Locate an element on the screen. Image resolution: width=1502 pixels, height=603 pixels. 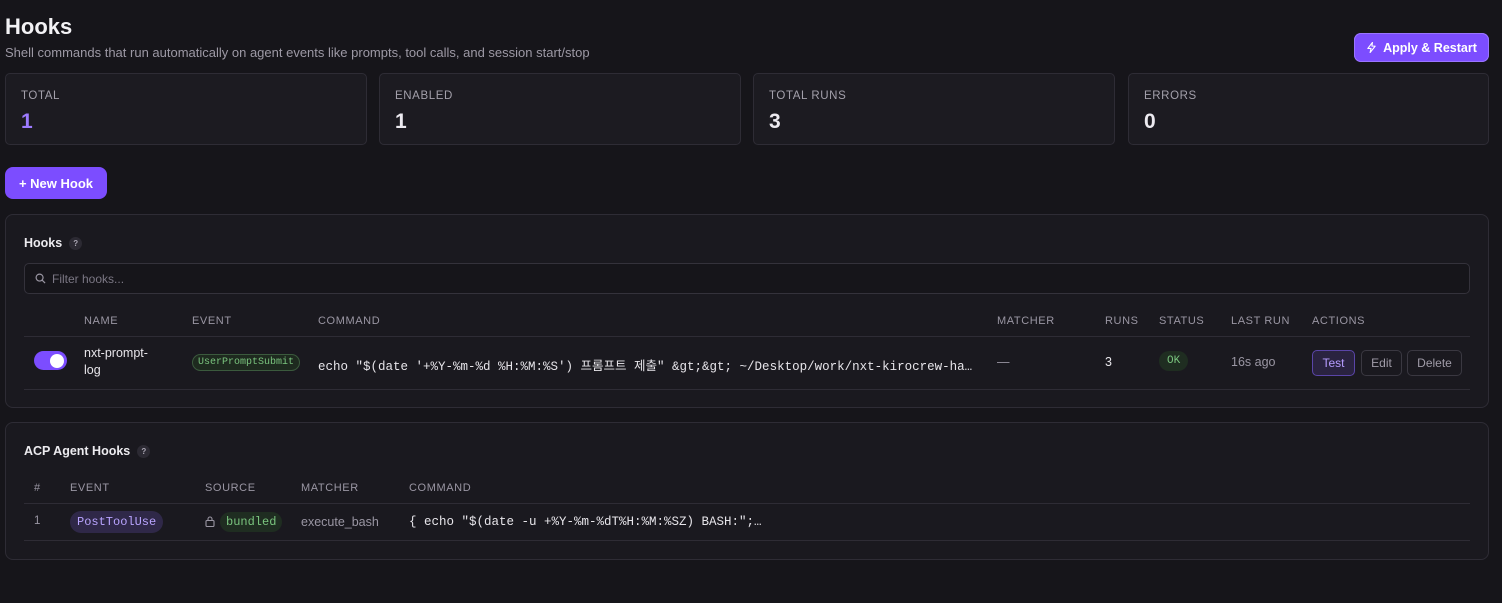
stat-label: TOTAL is located at coordinates (40, 96).